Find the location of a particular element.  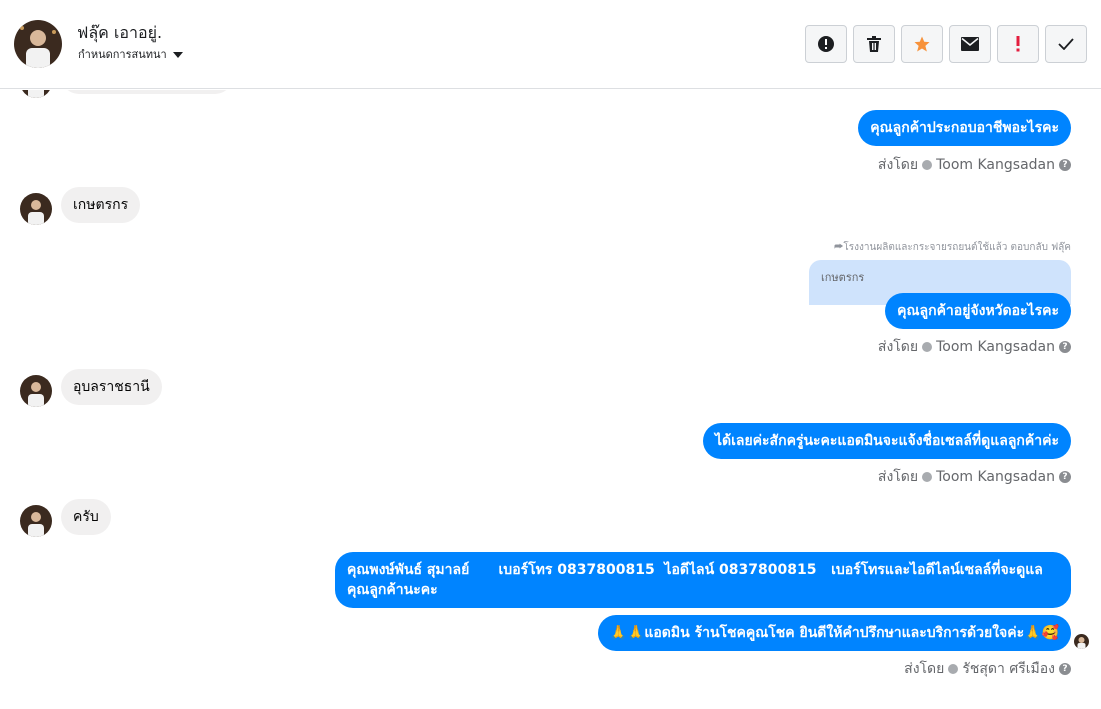

trash-icon is located at coordinates (874, 44).